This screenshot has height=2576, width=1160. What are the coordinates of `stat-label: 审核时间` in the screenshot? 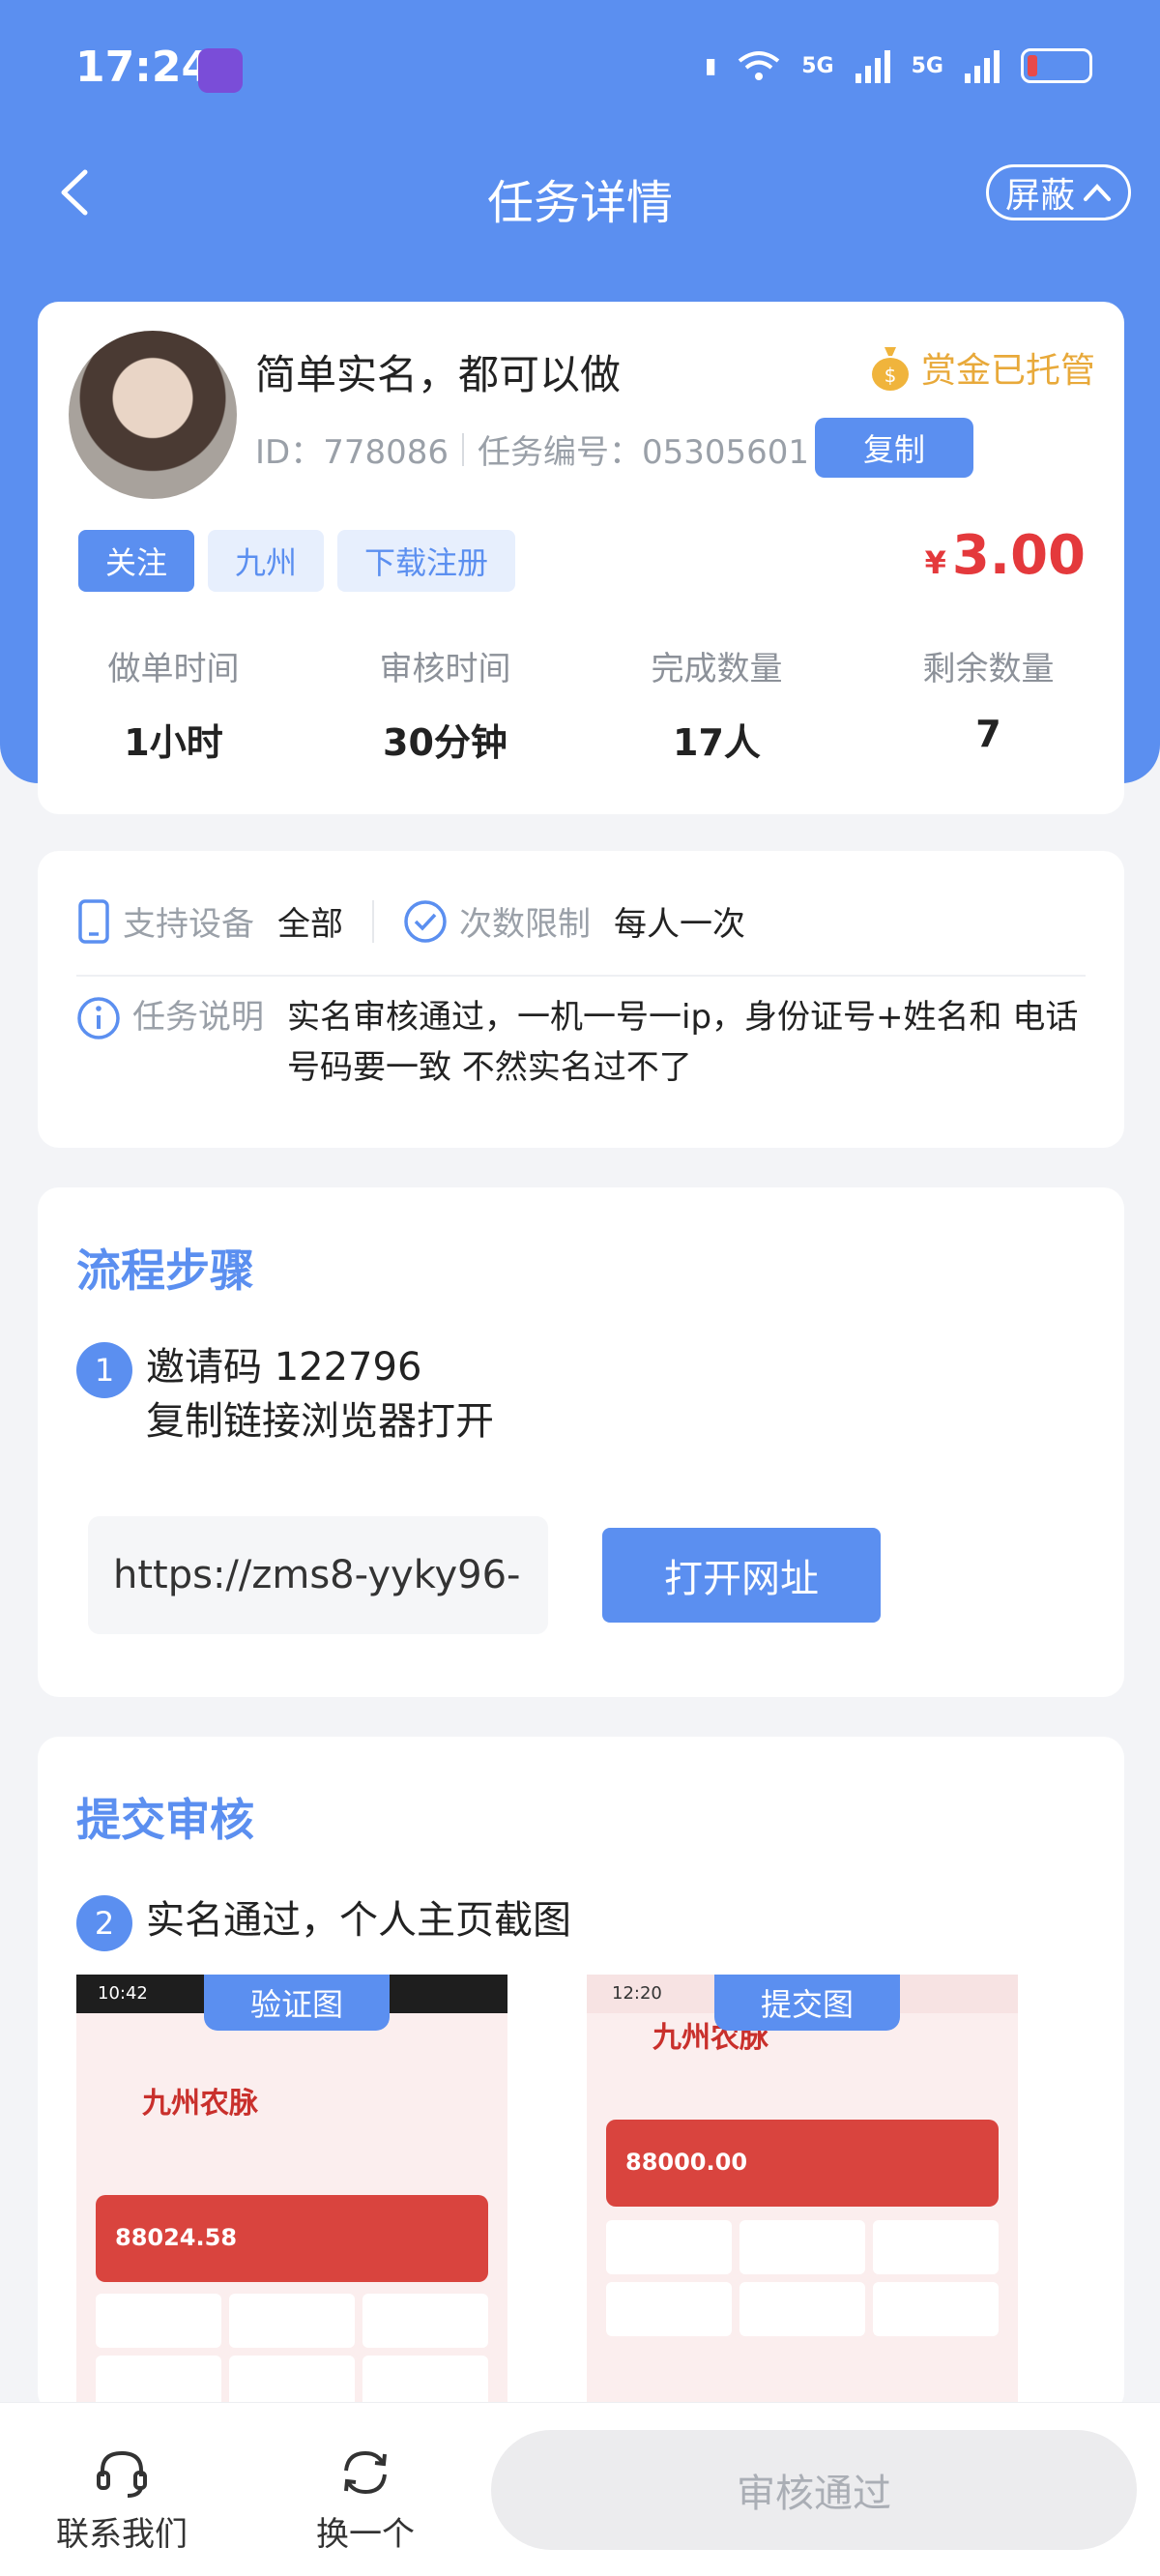 It's located at (445, 669).